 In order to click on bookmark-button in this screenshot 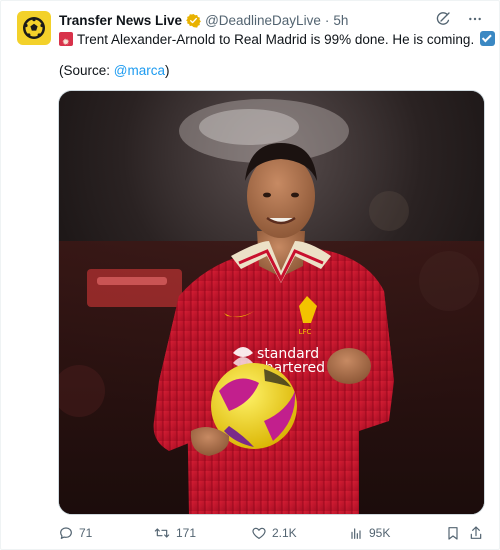, I will do `click(453, 533)`.